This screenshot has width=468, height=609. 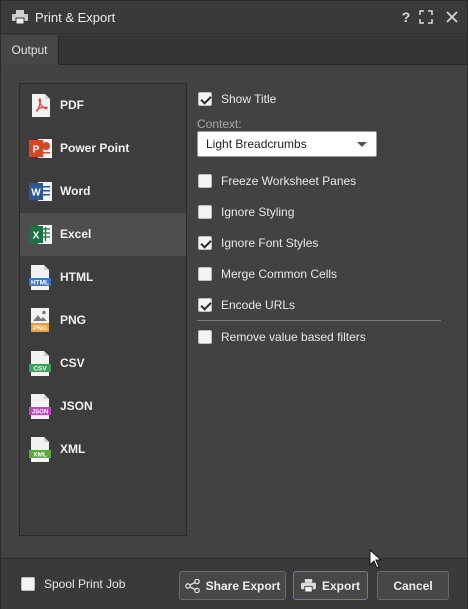 What do you see at coordinates (103, 277) in the screenshot?
I see `format-item-html: HTML HTML` at bounding box center [103, 277].